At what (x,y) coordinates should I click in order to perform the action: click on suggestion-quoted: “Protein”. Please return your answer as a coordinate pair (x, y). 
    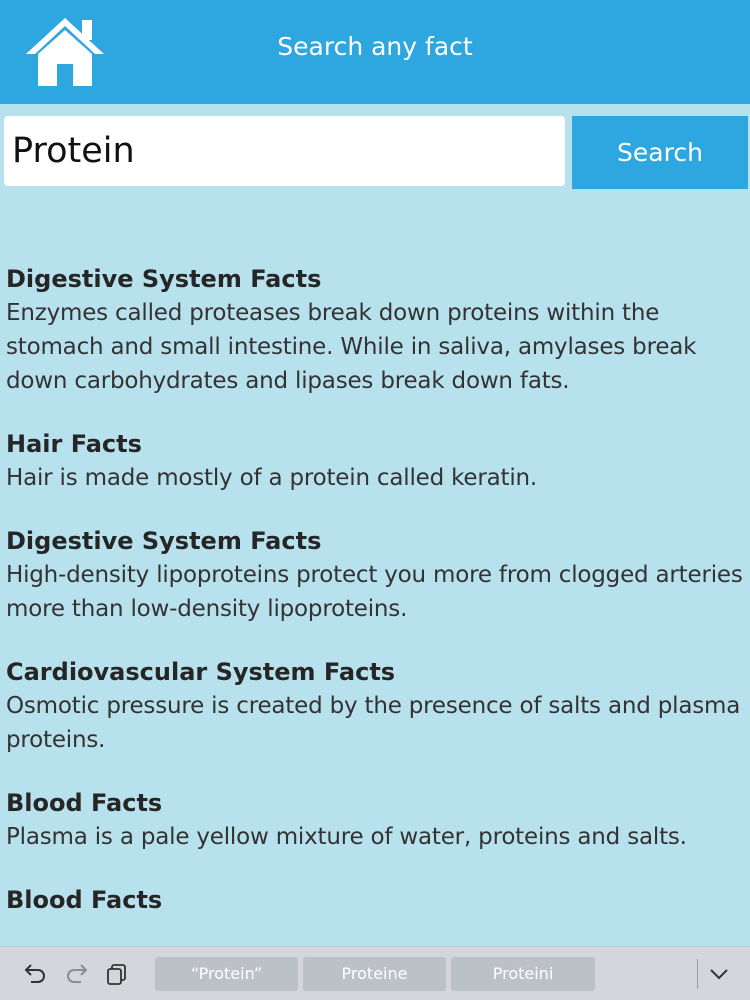
    Looking at the image, I should click on (226, 974).